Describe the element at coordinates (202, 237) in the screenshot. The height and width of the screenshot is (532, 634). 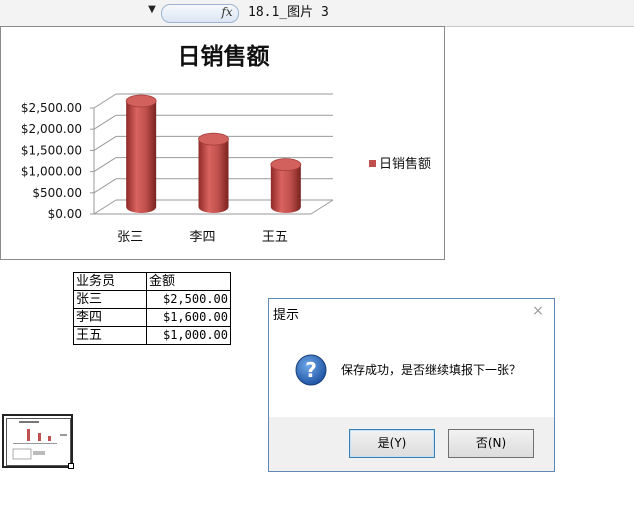
I see `x-tick-label: 李四` at that location.